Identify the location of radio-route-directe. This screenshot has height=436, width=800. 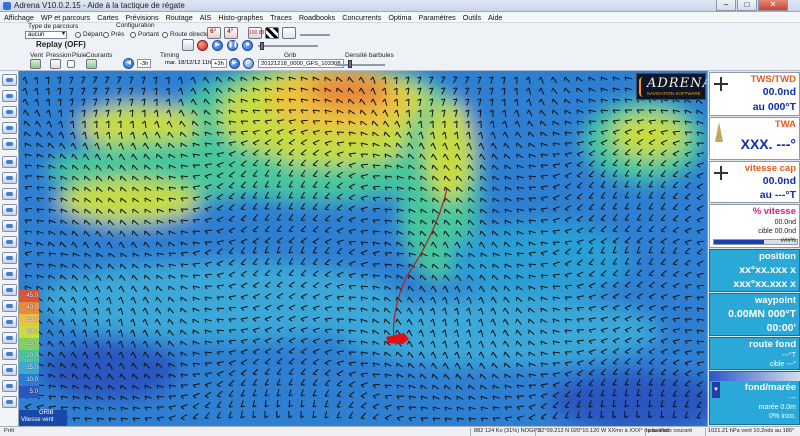
(165, 35).